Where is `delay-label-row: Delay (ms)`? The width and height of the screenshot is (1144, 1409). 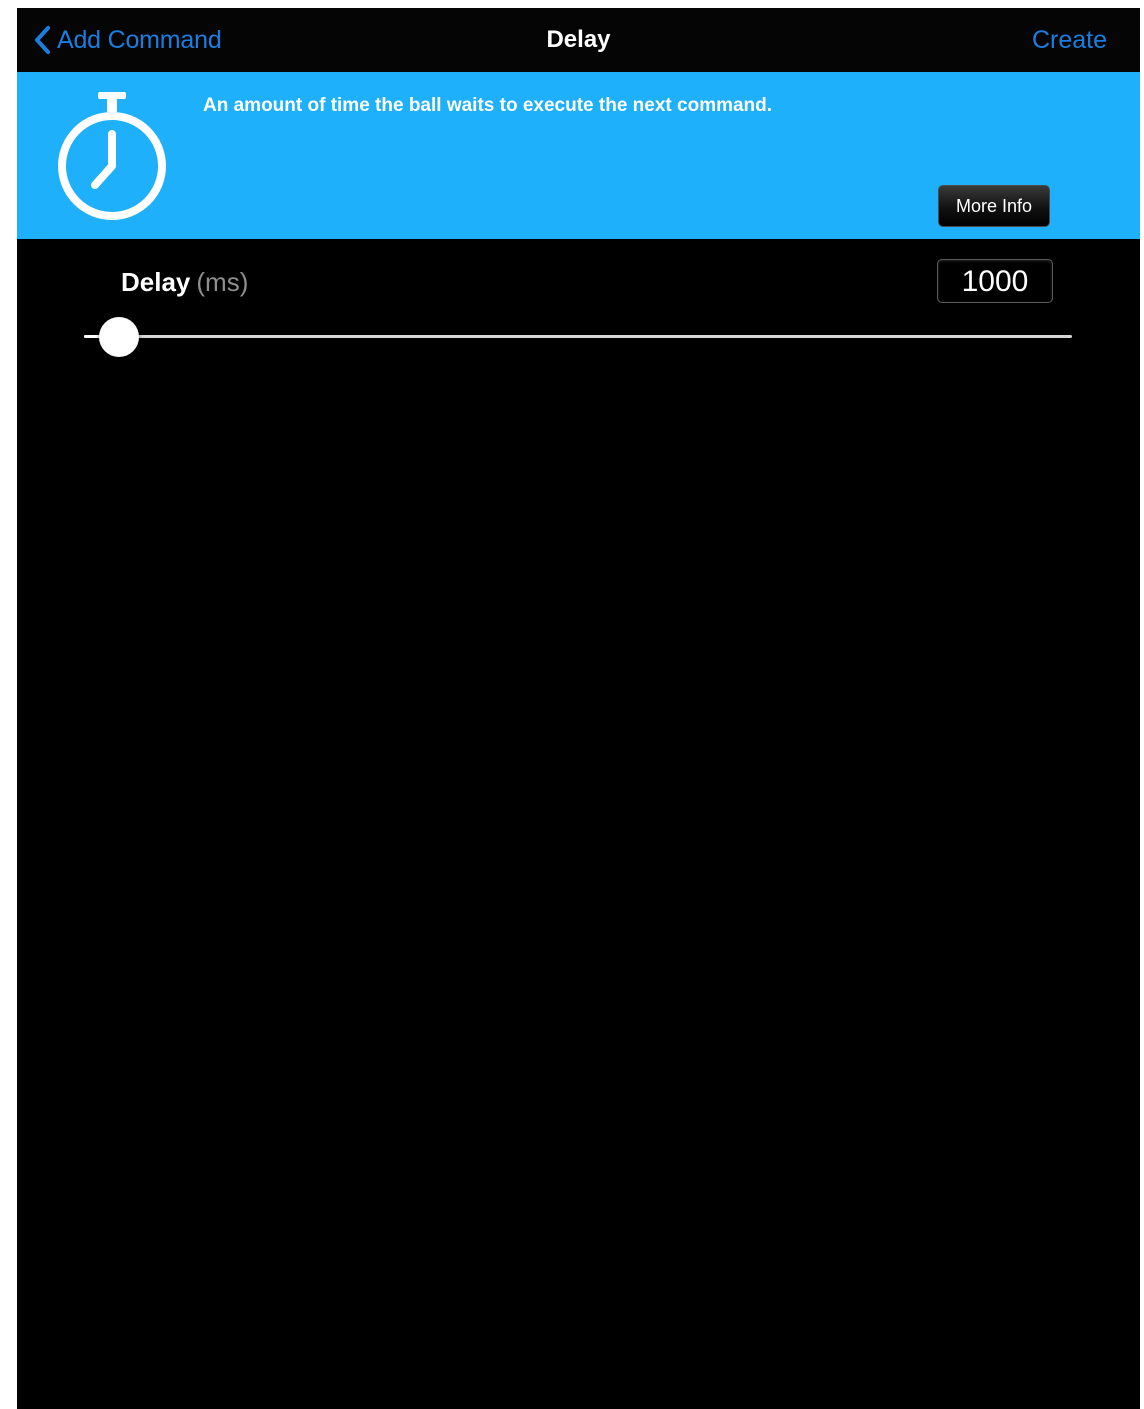
delay-label-row: Delay (ms) is located at coordinates (184, 282).